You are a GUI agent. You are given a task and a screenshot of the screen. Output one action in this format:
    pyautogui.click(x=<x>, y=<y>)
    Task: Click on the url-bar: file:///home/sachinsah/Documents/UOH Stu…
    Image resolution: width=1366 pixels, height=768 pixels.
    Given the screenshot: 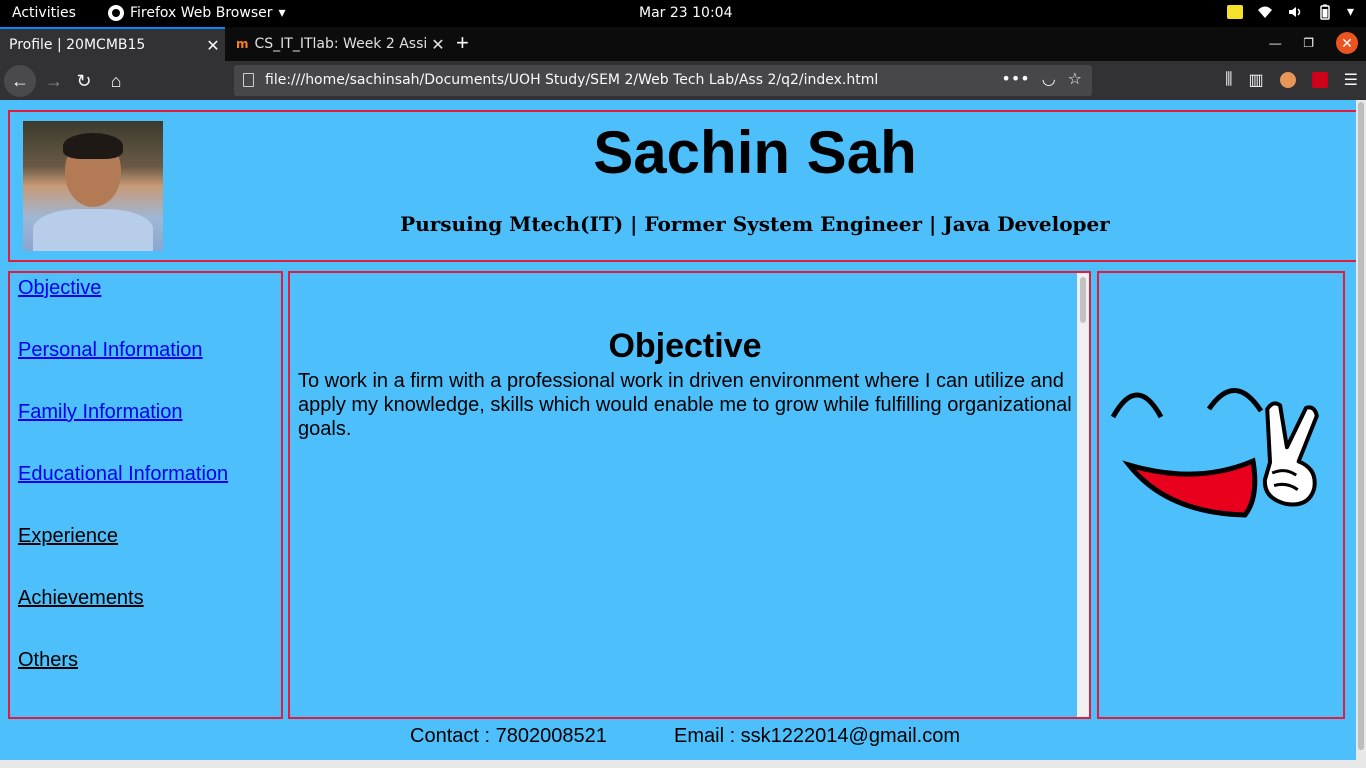 What is the action you would take?
    pyautogui.click(x=663, y=80)
    